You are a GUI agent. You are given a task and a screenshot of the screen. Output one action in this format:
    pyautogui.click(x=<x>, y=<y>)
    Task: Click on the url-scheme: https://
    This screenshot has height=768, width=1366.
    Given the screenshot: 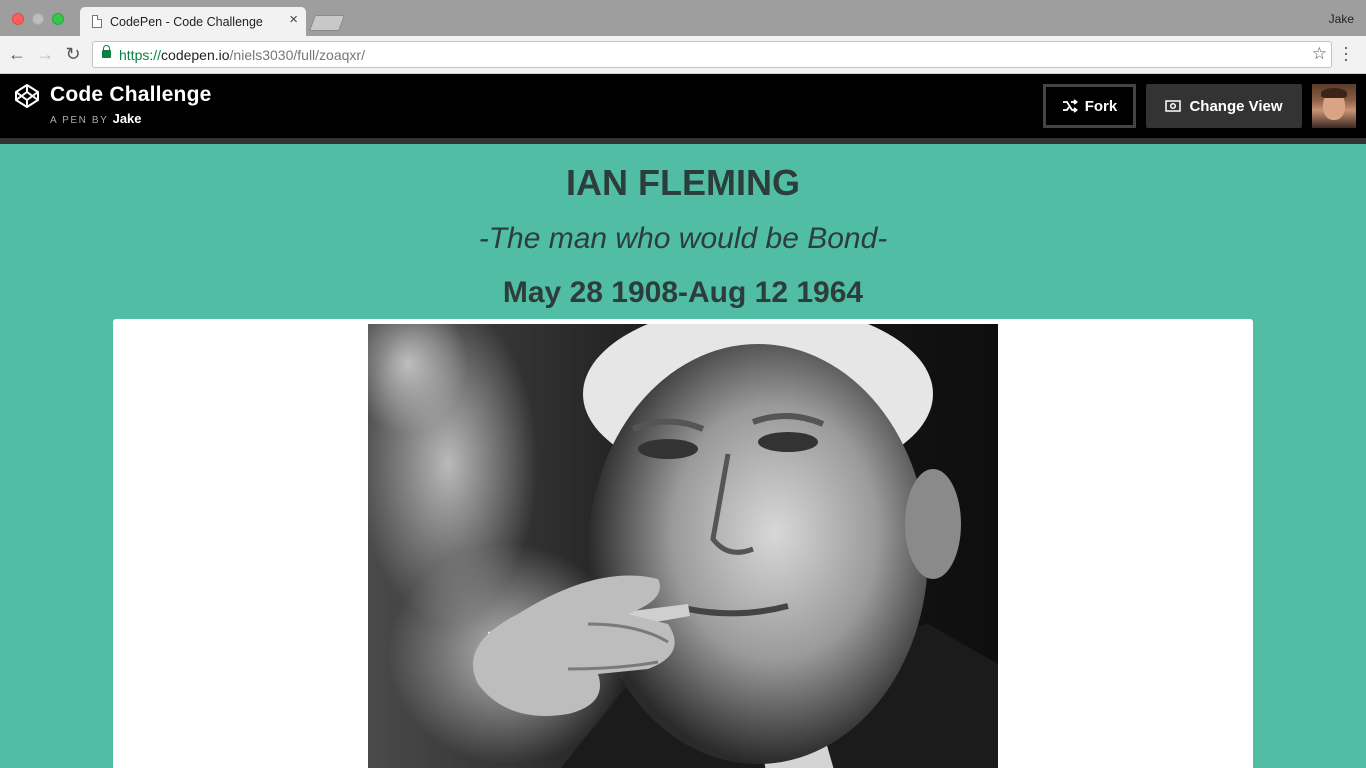 What is the action you would take?
    pyautogui.click(x=140, y=55)
    